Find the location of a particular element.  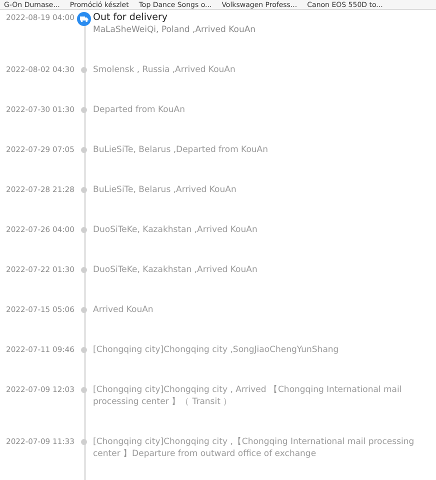

event-detail: BuLieSiTe, Belarus ,Departed from KouAn is located at coordinates (181, 150).